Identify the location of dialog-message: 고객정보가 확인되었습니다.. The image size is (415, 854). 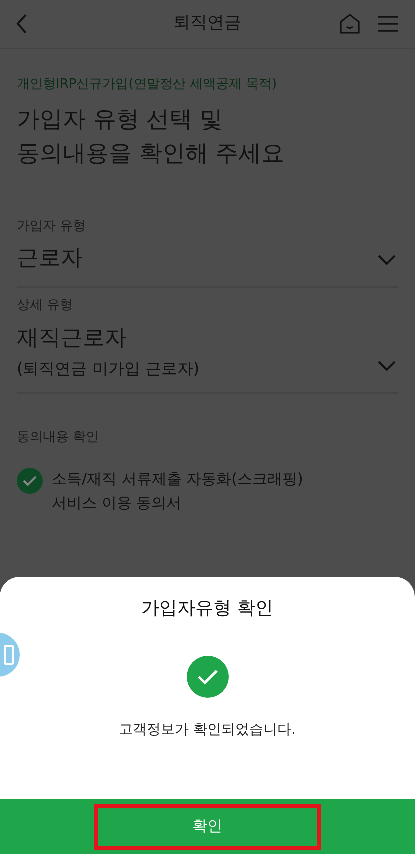
(207, 730).